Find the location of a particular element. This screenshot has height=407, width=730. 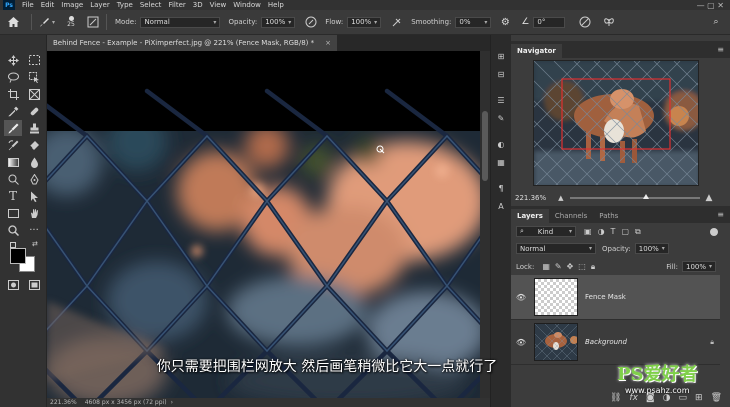

layer-name: Fence Mask is located at coordinates (605, 297).